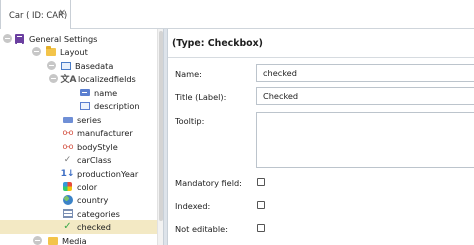  Describe the element at coordinates (108, 147) in the screenshot. I see `tree-node-bodystyle: o-o bodyStyle` at that location.